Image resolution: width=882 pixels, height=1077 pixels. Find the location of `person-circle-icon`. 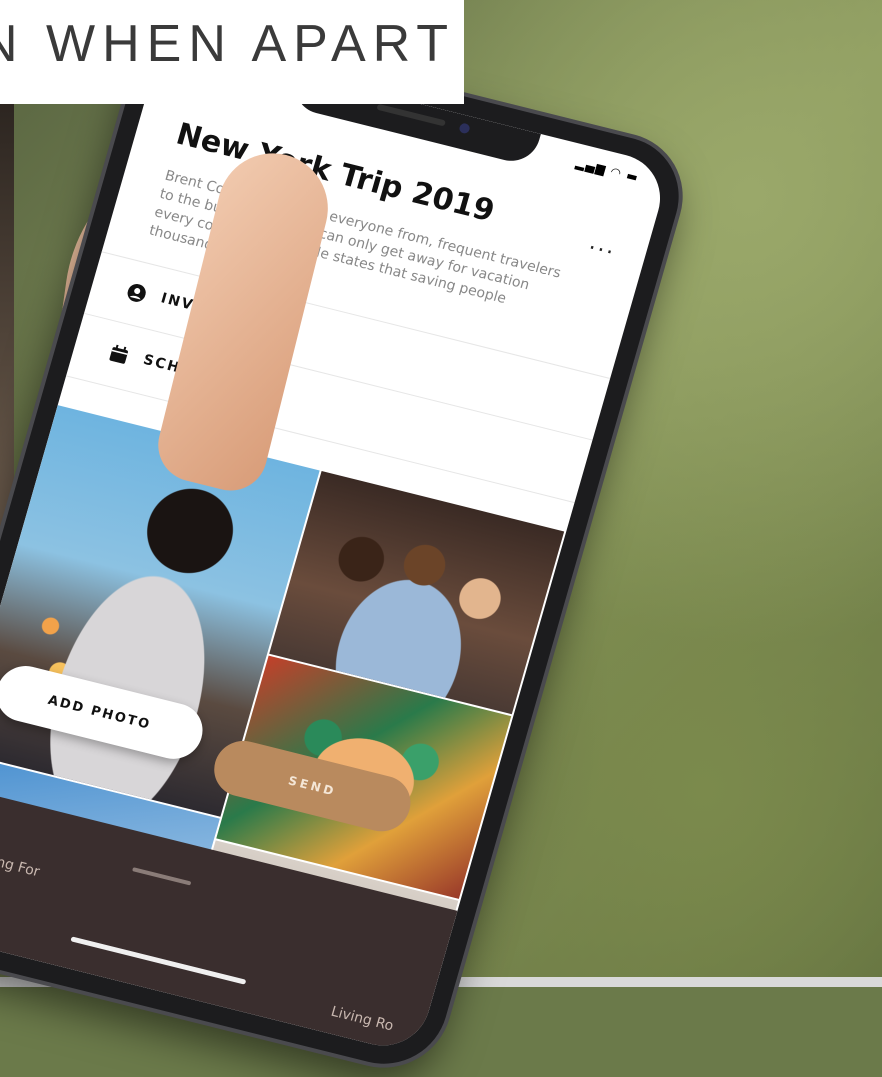

person-circle-icon is located at coordinates (136, 293).